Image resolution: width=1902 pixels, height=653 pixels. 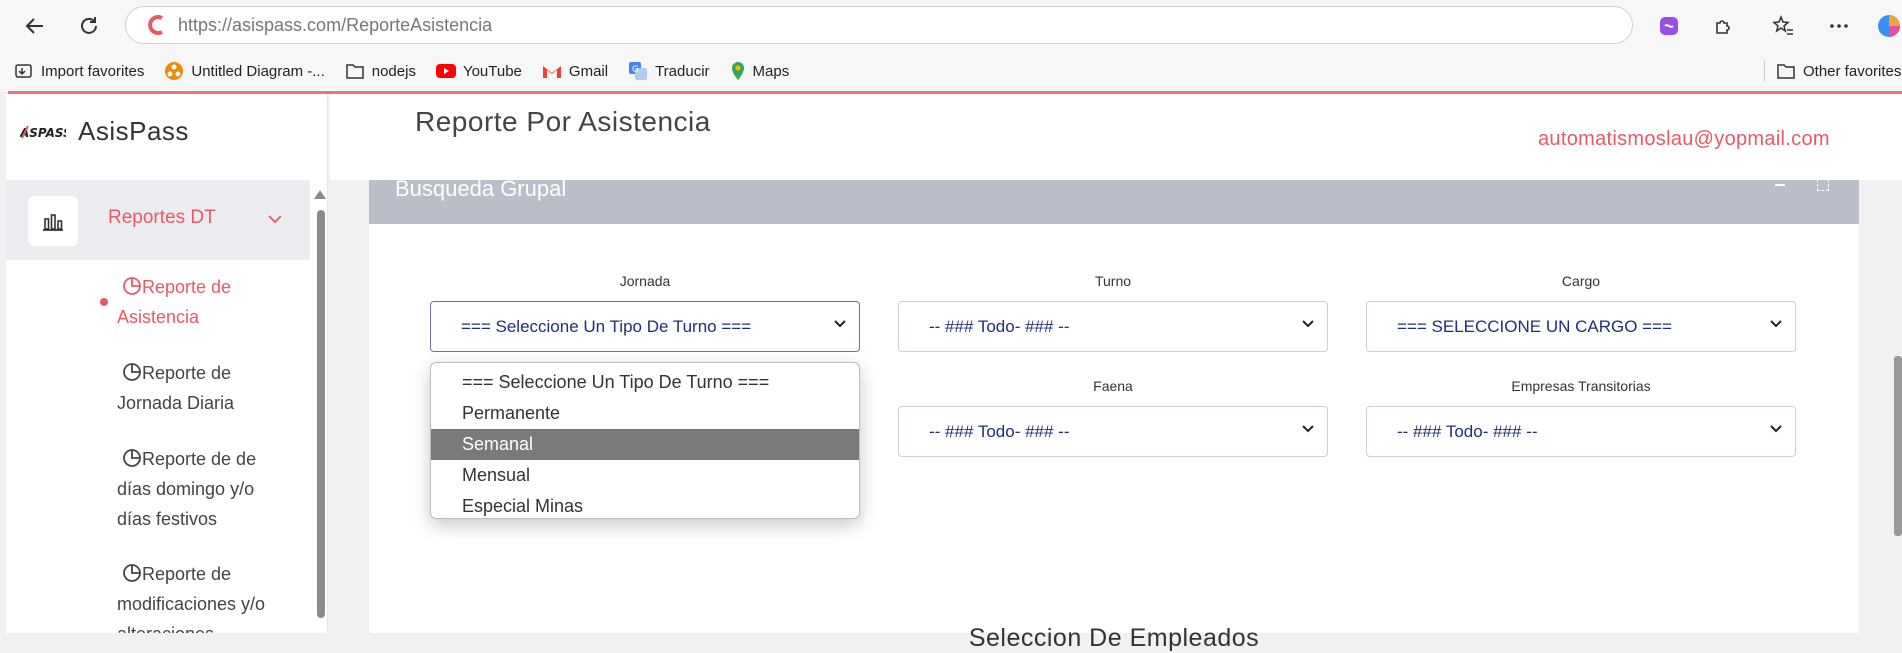 I want to click on sidebar-item-reporte-jornada-diaria: Reporte de Jornada Diaria, so click(x=202, y=388).